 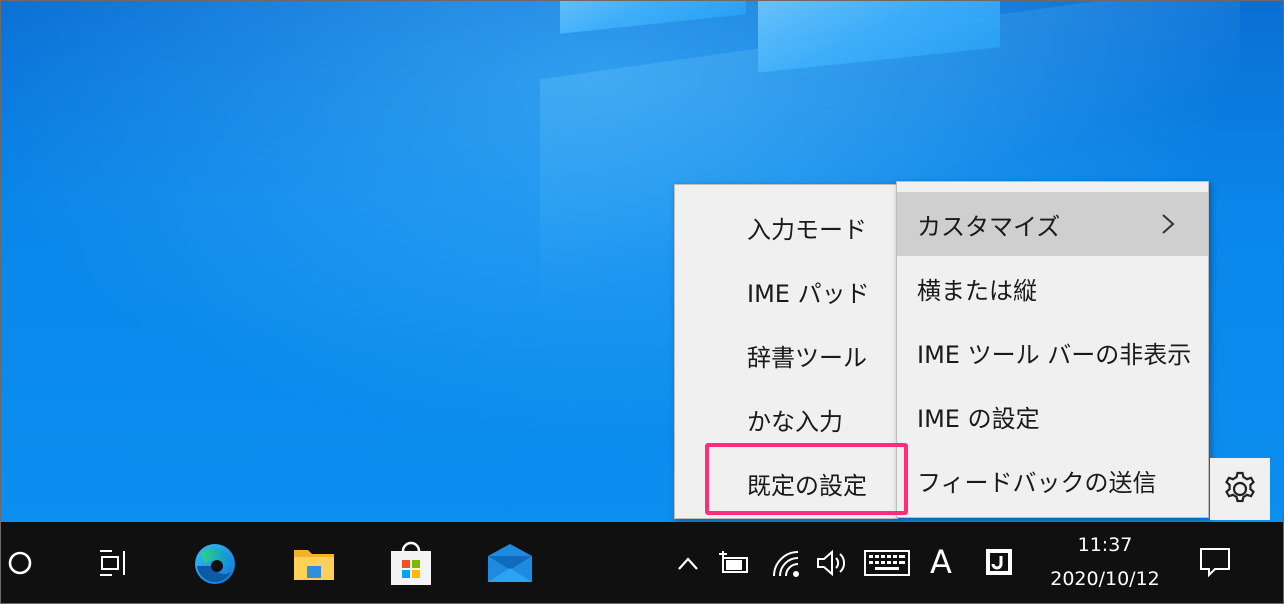 What do you see at coordinates (999, 562) in the screenshot?
I see `ime-toolbar-icon` at bounding box center [999, 562].